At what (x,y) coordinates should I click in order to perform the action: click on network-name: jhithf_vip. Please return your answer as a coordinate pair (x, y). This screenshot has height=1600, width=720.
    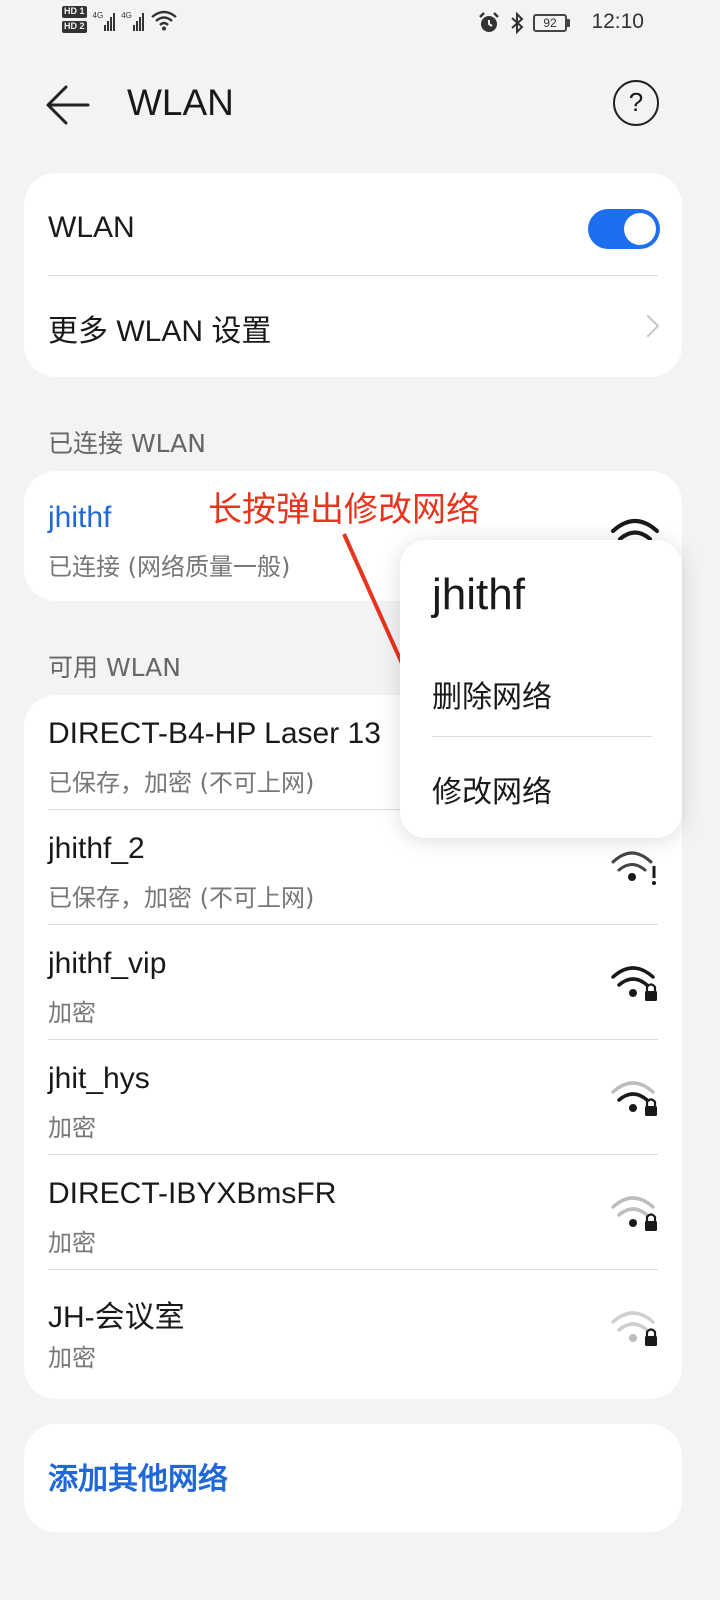
    Looking at the image, I should click on (107, 963).